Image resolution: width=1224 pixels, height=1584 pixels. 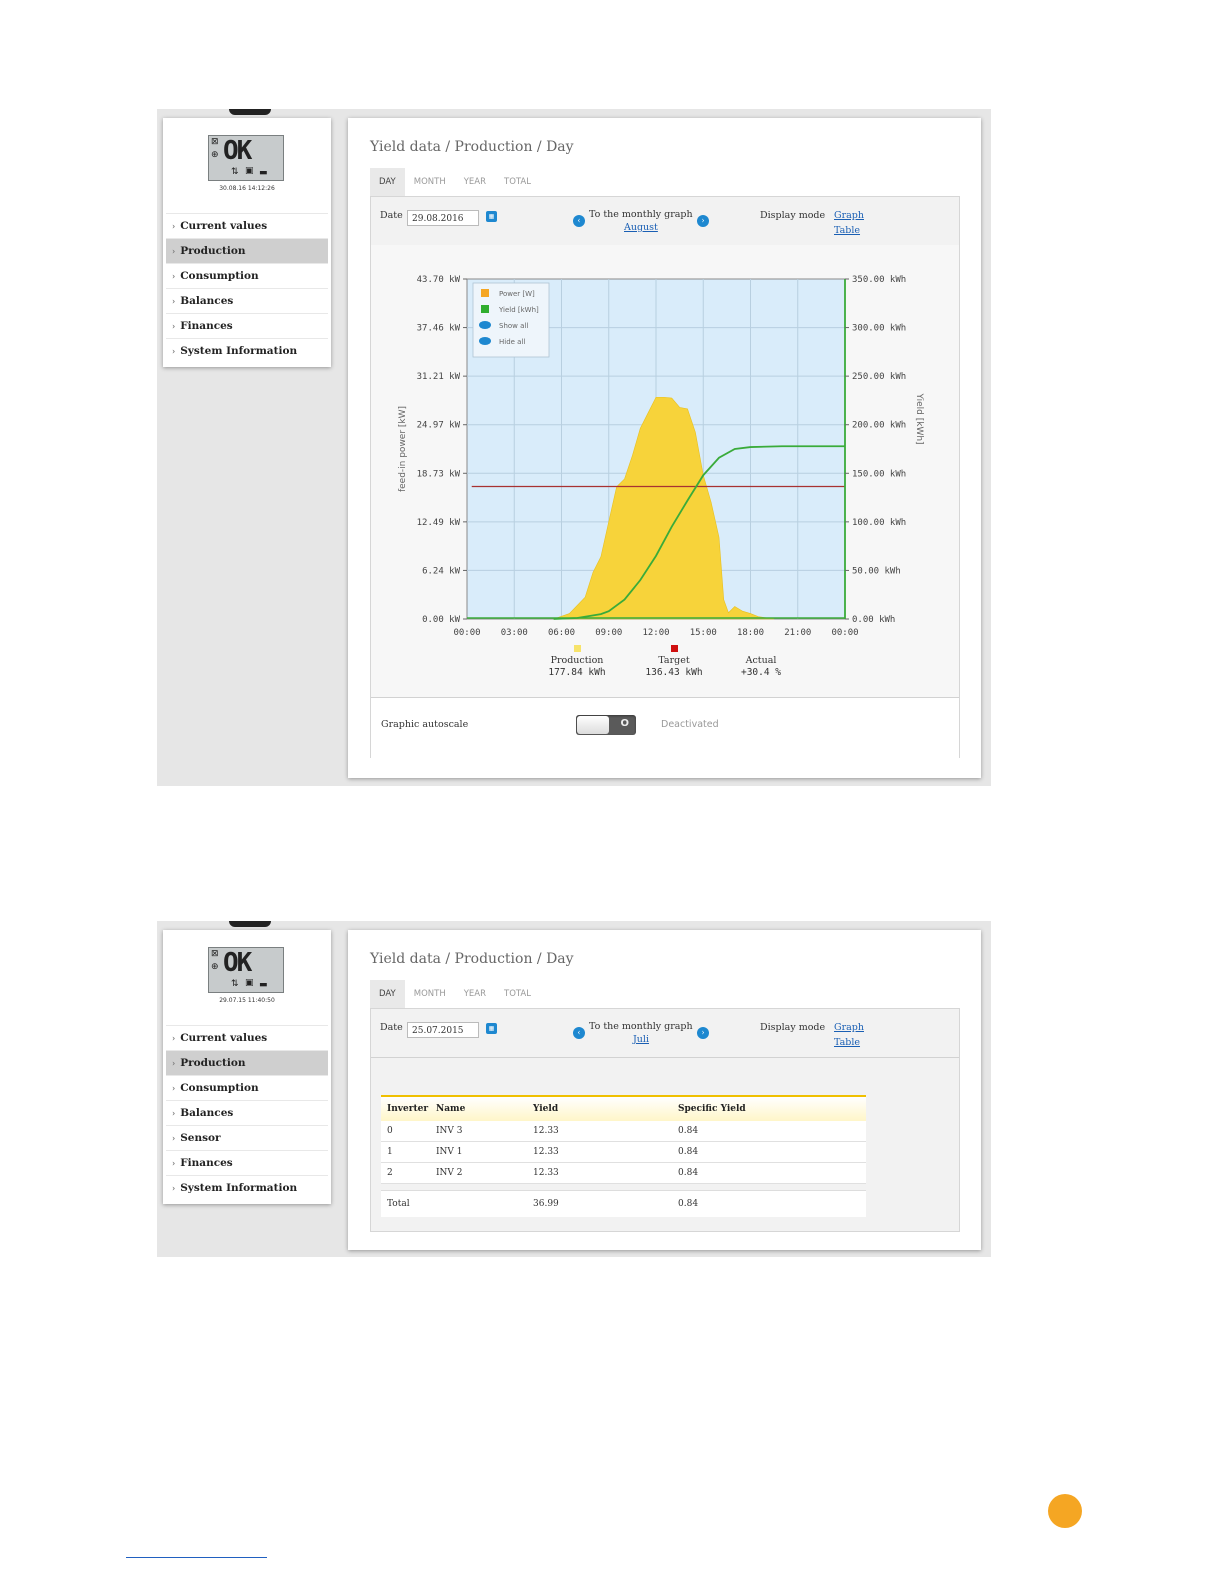 I want to click on left-axis-title: feed-in power [kW], so click(x=403, y=449).